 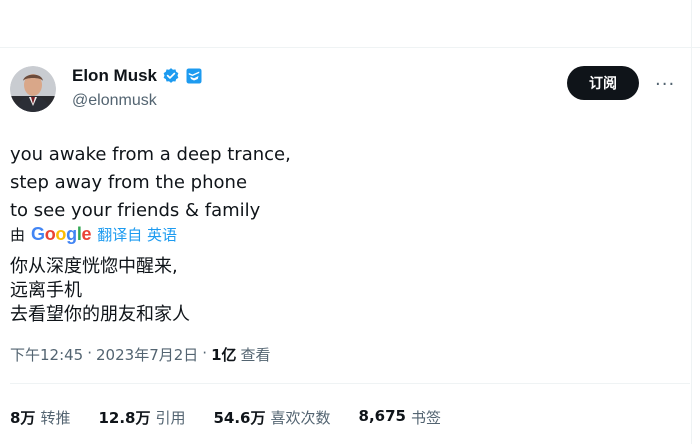 I want to click on stat-label: 转推, so click(x=55, y=418).